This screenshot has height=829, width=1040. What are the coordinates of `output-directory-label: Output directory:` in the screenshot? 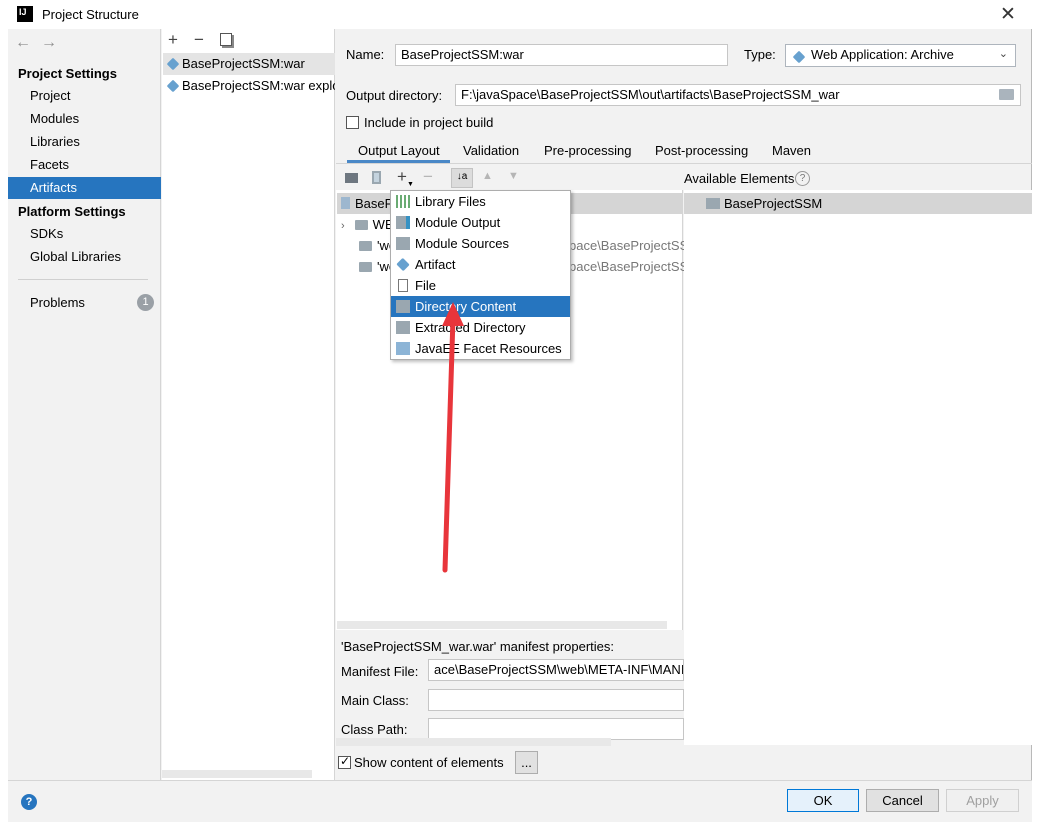 It's located at (394, 95).